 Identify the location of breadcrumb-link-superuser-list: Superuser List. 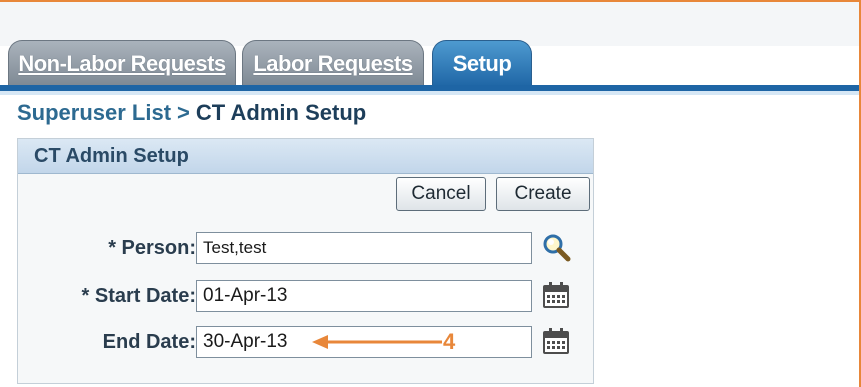
(94, 112).